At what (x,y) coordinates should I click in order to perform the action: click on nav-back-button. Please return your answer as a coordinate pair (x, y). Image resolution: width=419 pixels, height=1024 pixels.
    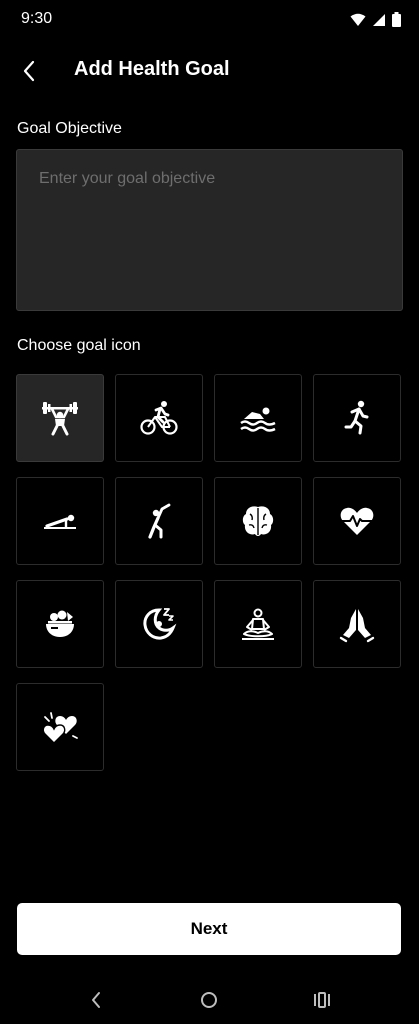
    Looking at the image, I should click on (96, 1000).